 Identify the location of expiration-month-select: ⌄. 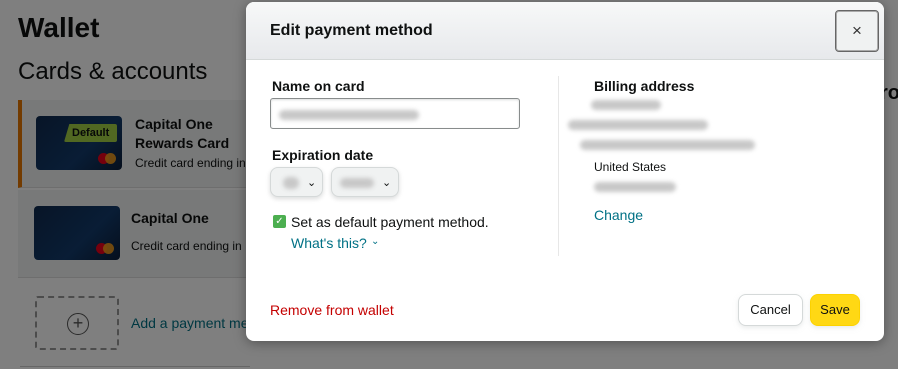
(296, 182).